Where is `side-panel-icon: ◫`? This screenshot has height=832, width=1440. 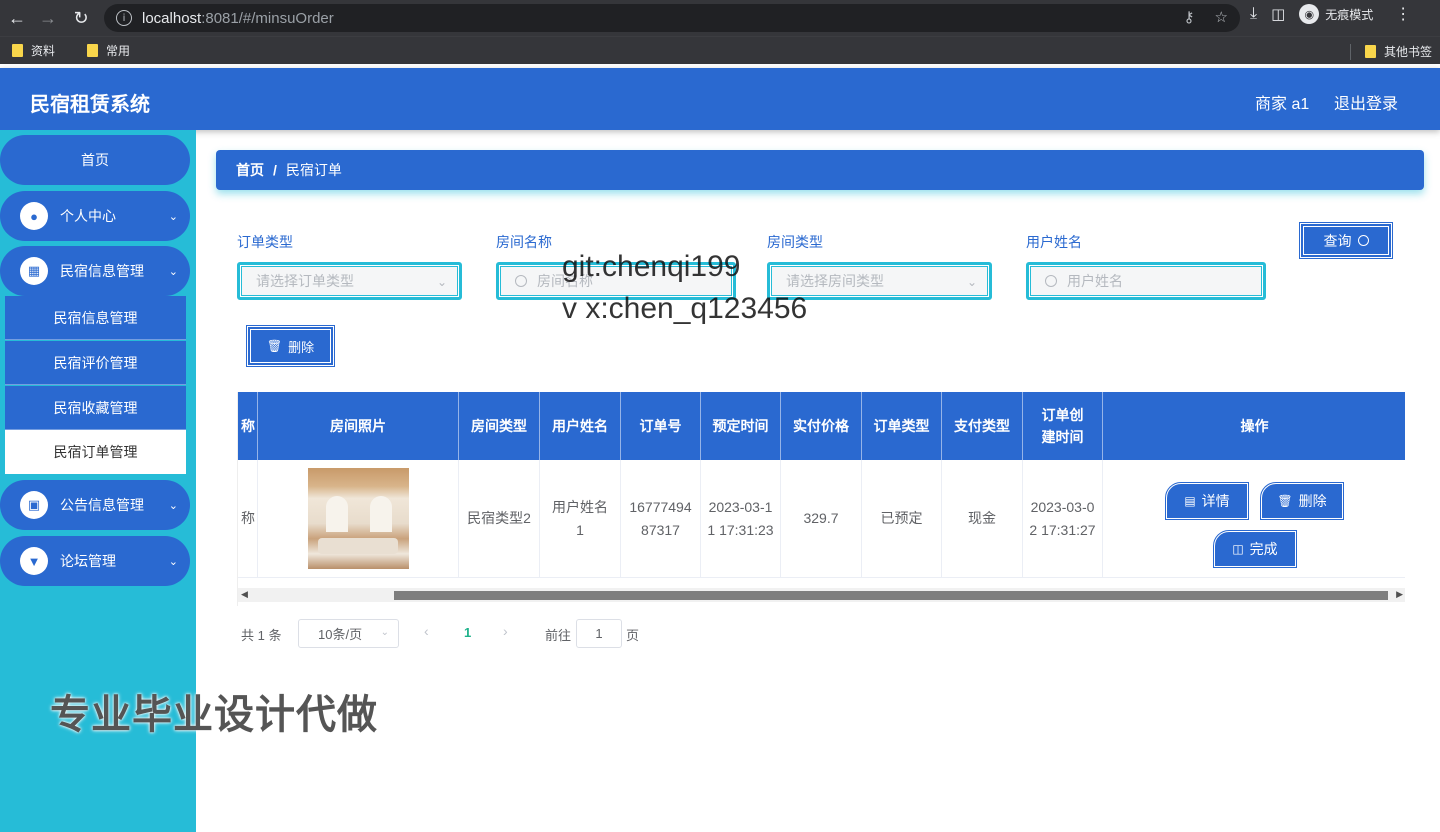 side-panel-icon: ◫ is located at coordinates (1278, 14).